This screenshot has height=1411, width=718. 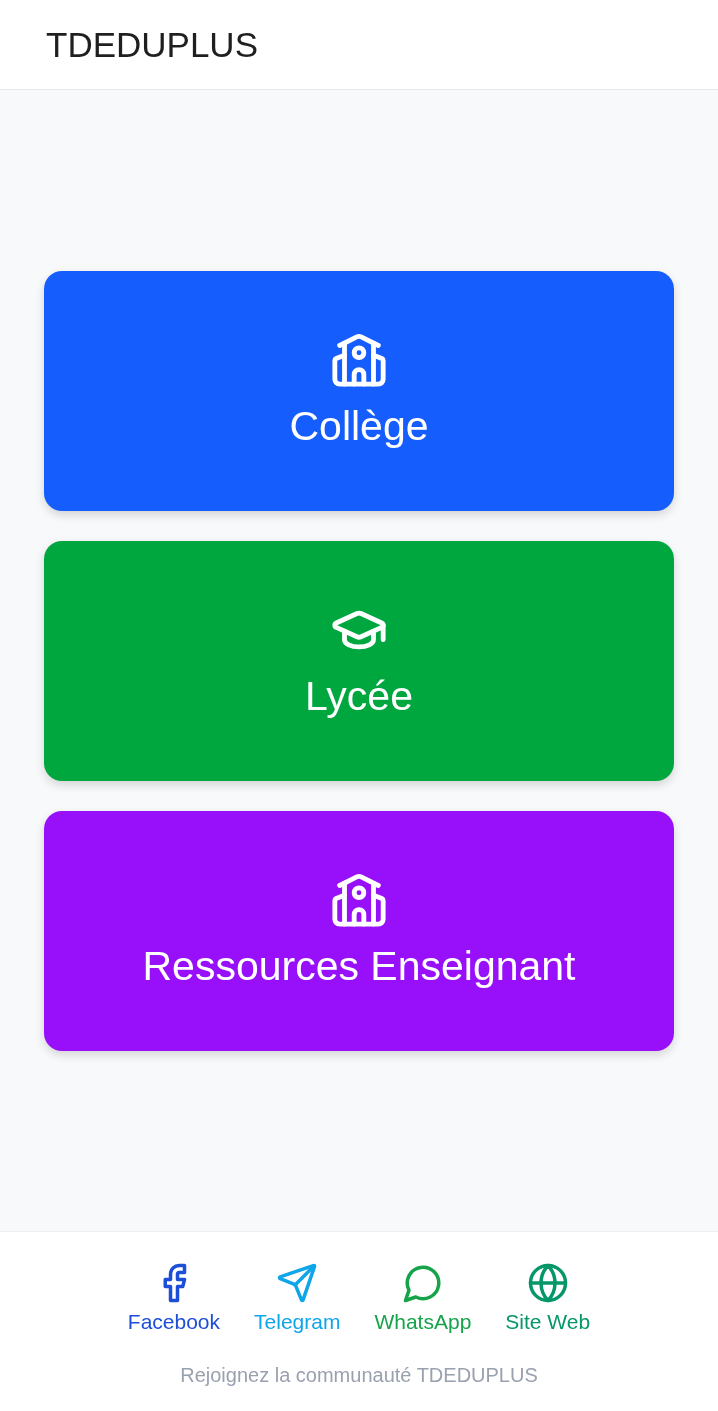 I want to click on social-link: WhatsApp, so click(x=423, y=1298).